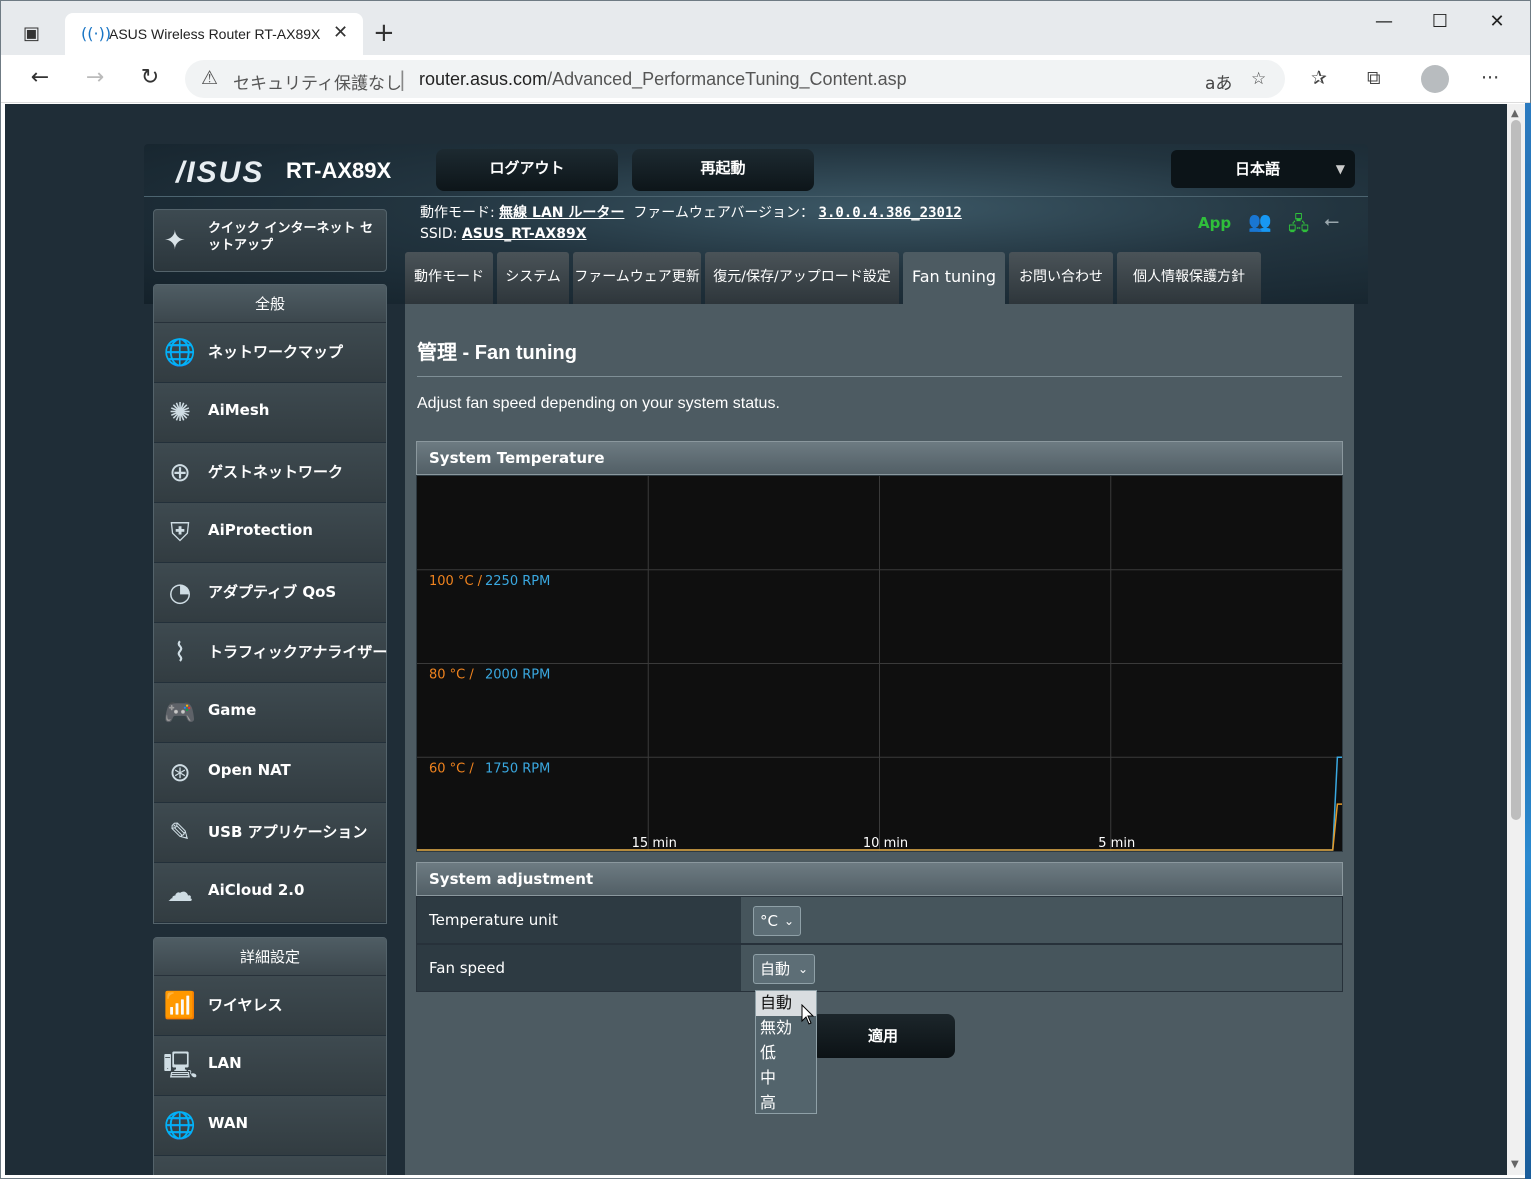 The width and height of the screenshot is (1531, 1179). I want to click on scroll-up-icon: ▲, so click(1515, 113).